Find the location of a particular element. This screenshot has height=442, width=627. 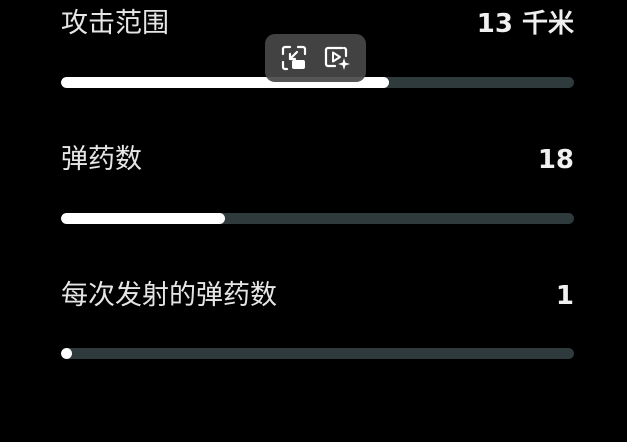

stat-value: 13 千米 is located at coordinates (525, 24).